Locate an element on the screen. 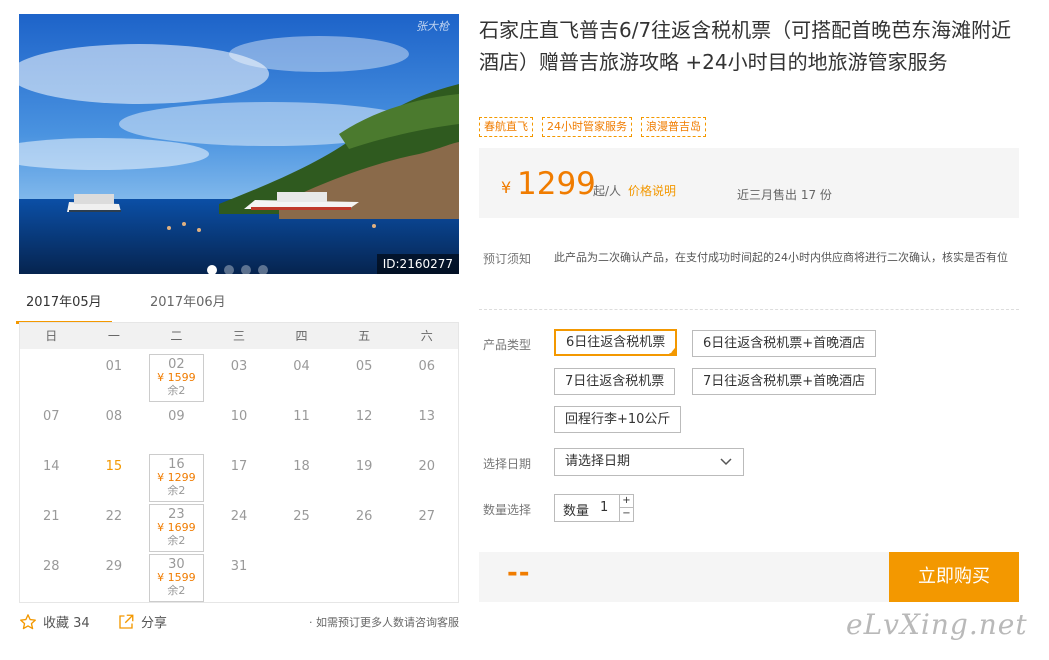  calendar-weekday-header: 日 一 二 三 四 五 六 is located at coordinates (239, 336).